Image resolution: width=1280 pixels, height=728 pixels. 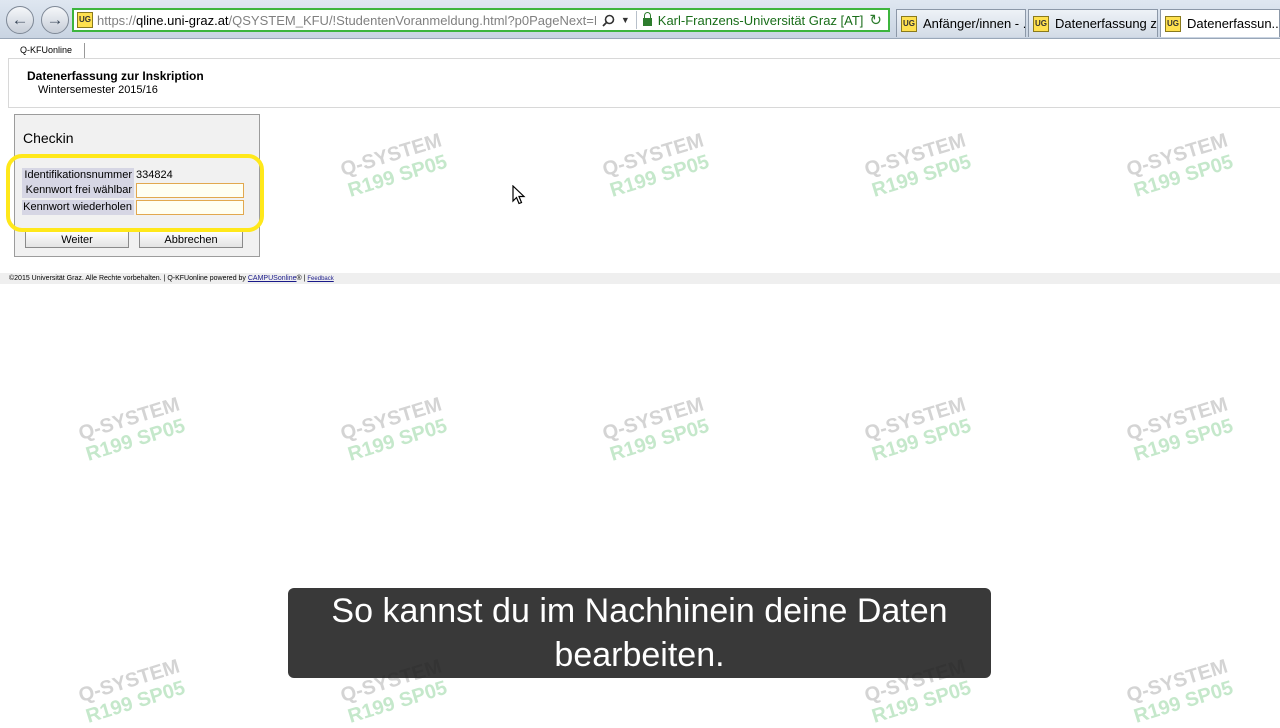 What do you see at coordinates (636, 20) in the screenshot?
I see `address-separator` at bounding box center [636, 20].